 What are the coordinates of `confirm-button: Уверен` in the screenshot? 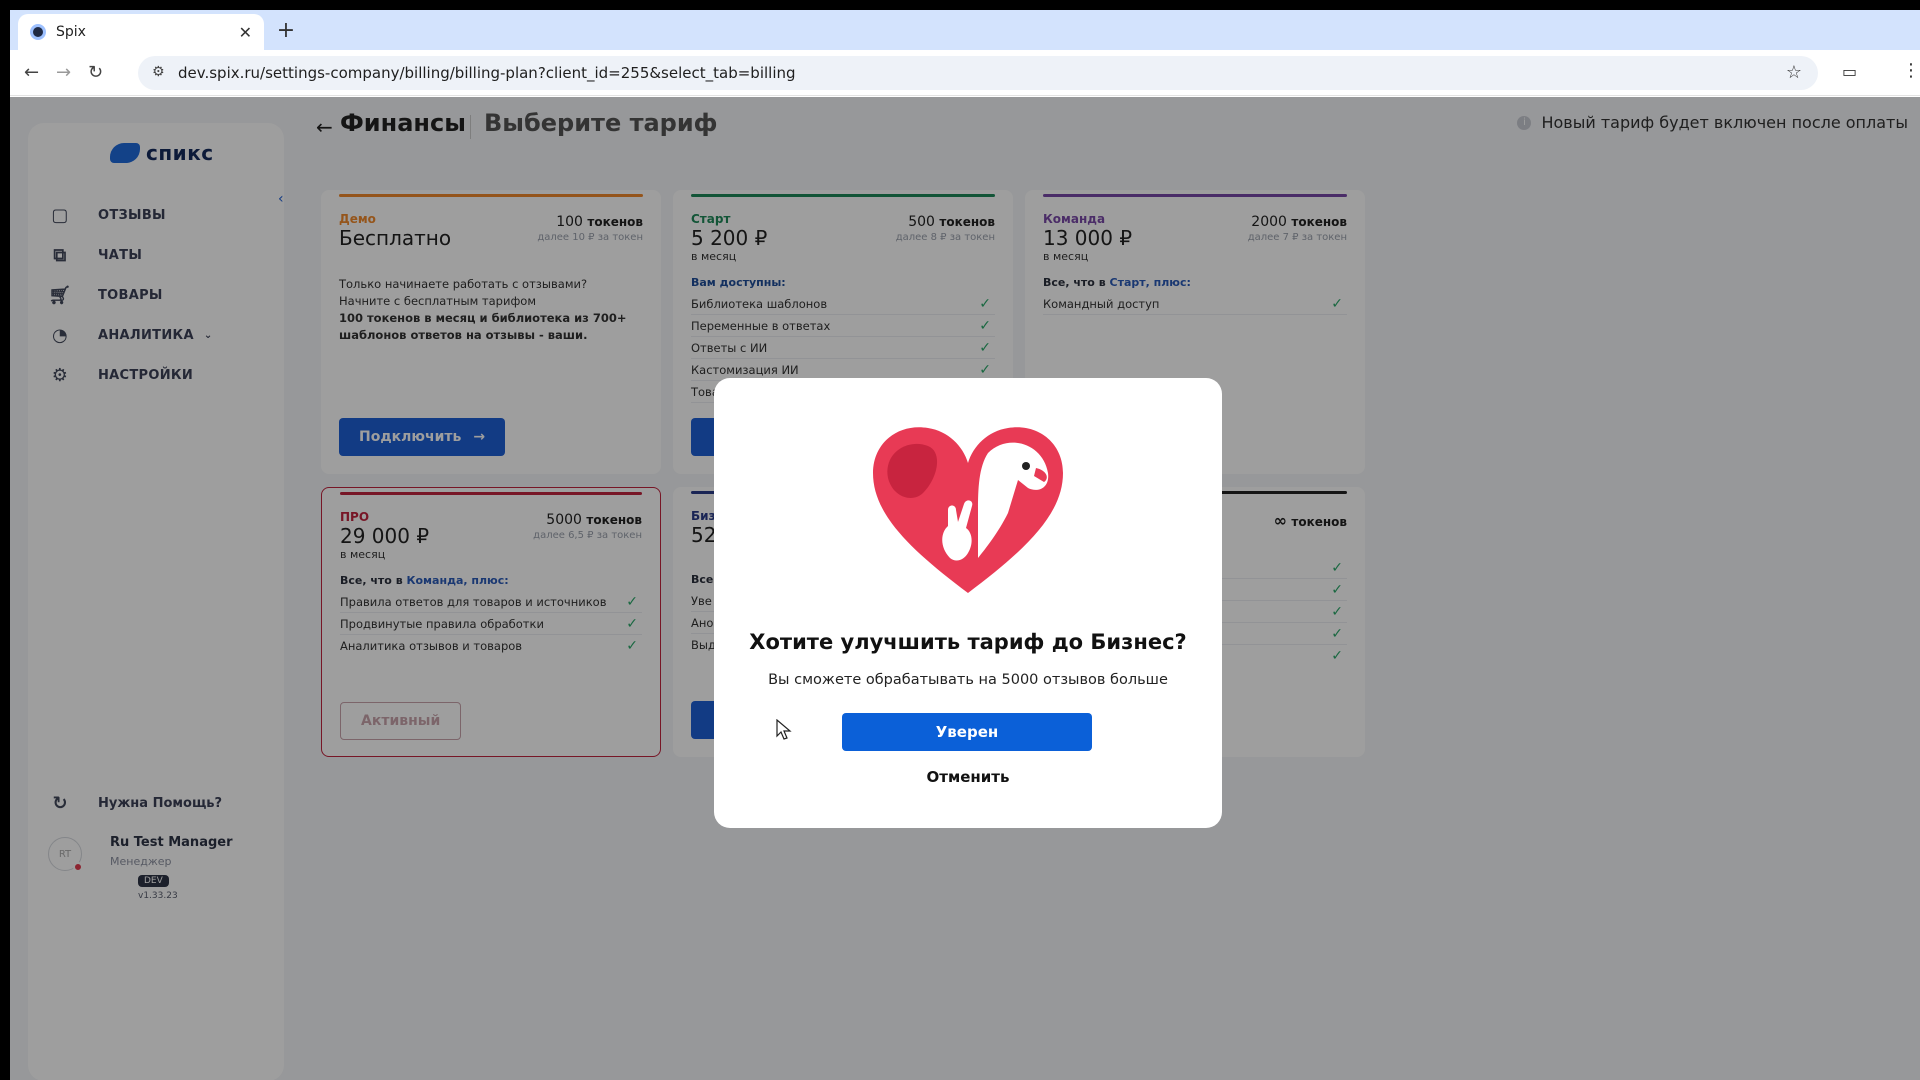 It's located at (967, 732).